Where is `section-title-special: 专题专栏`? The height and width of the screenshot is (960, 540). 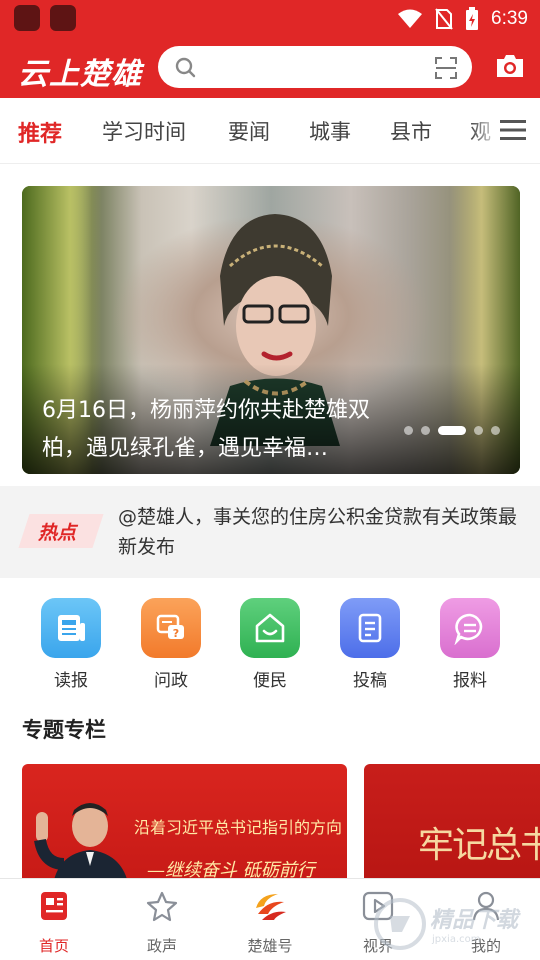
section-title-special: 专题专栏 is located at coordinates (64, 730).